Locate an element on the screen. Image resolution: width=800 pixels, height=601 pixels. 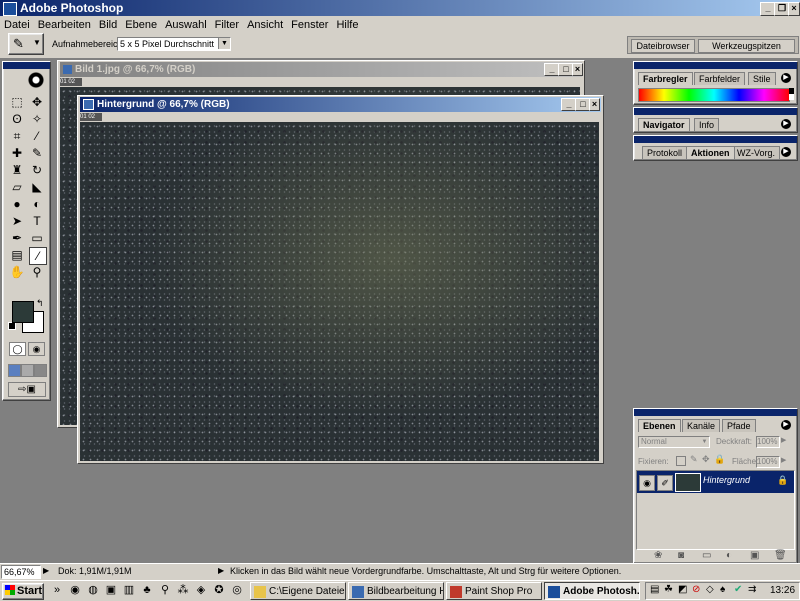
tab-dateibrowser: Dateibrowser is located at coordinates (663, 46).